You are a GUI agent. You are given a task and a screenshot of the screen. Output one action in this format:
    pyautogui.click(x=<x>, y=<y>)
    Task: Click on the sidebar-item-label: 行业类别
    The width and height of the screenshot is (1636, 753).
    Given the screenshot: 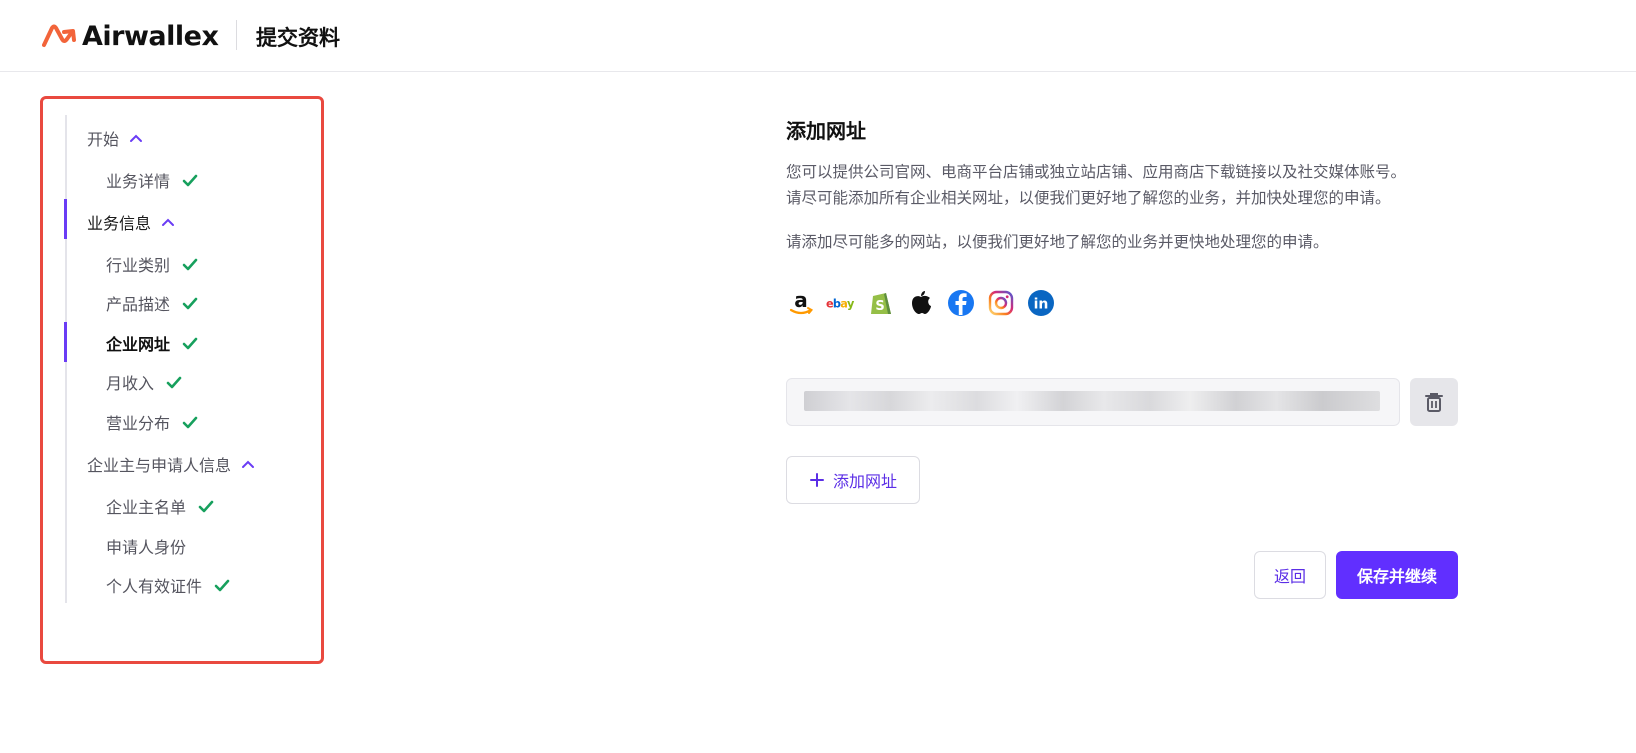 What is the action you would take?
    pyautogui.click(x=138, y=265)
    